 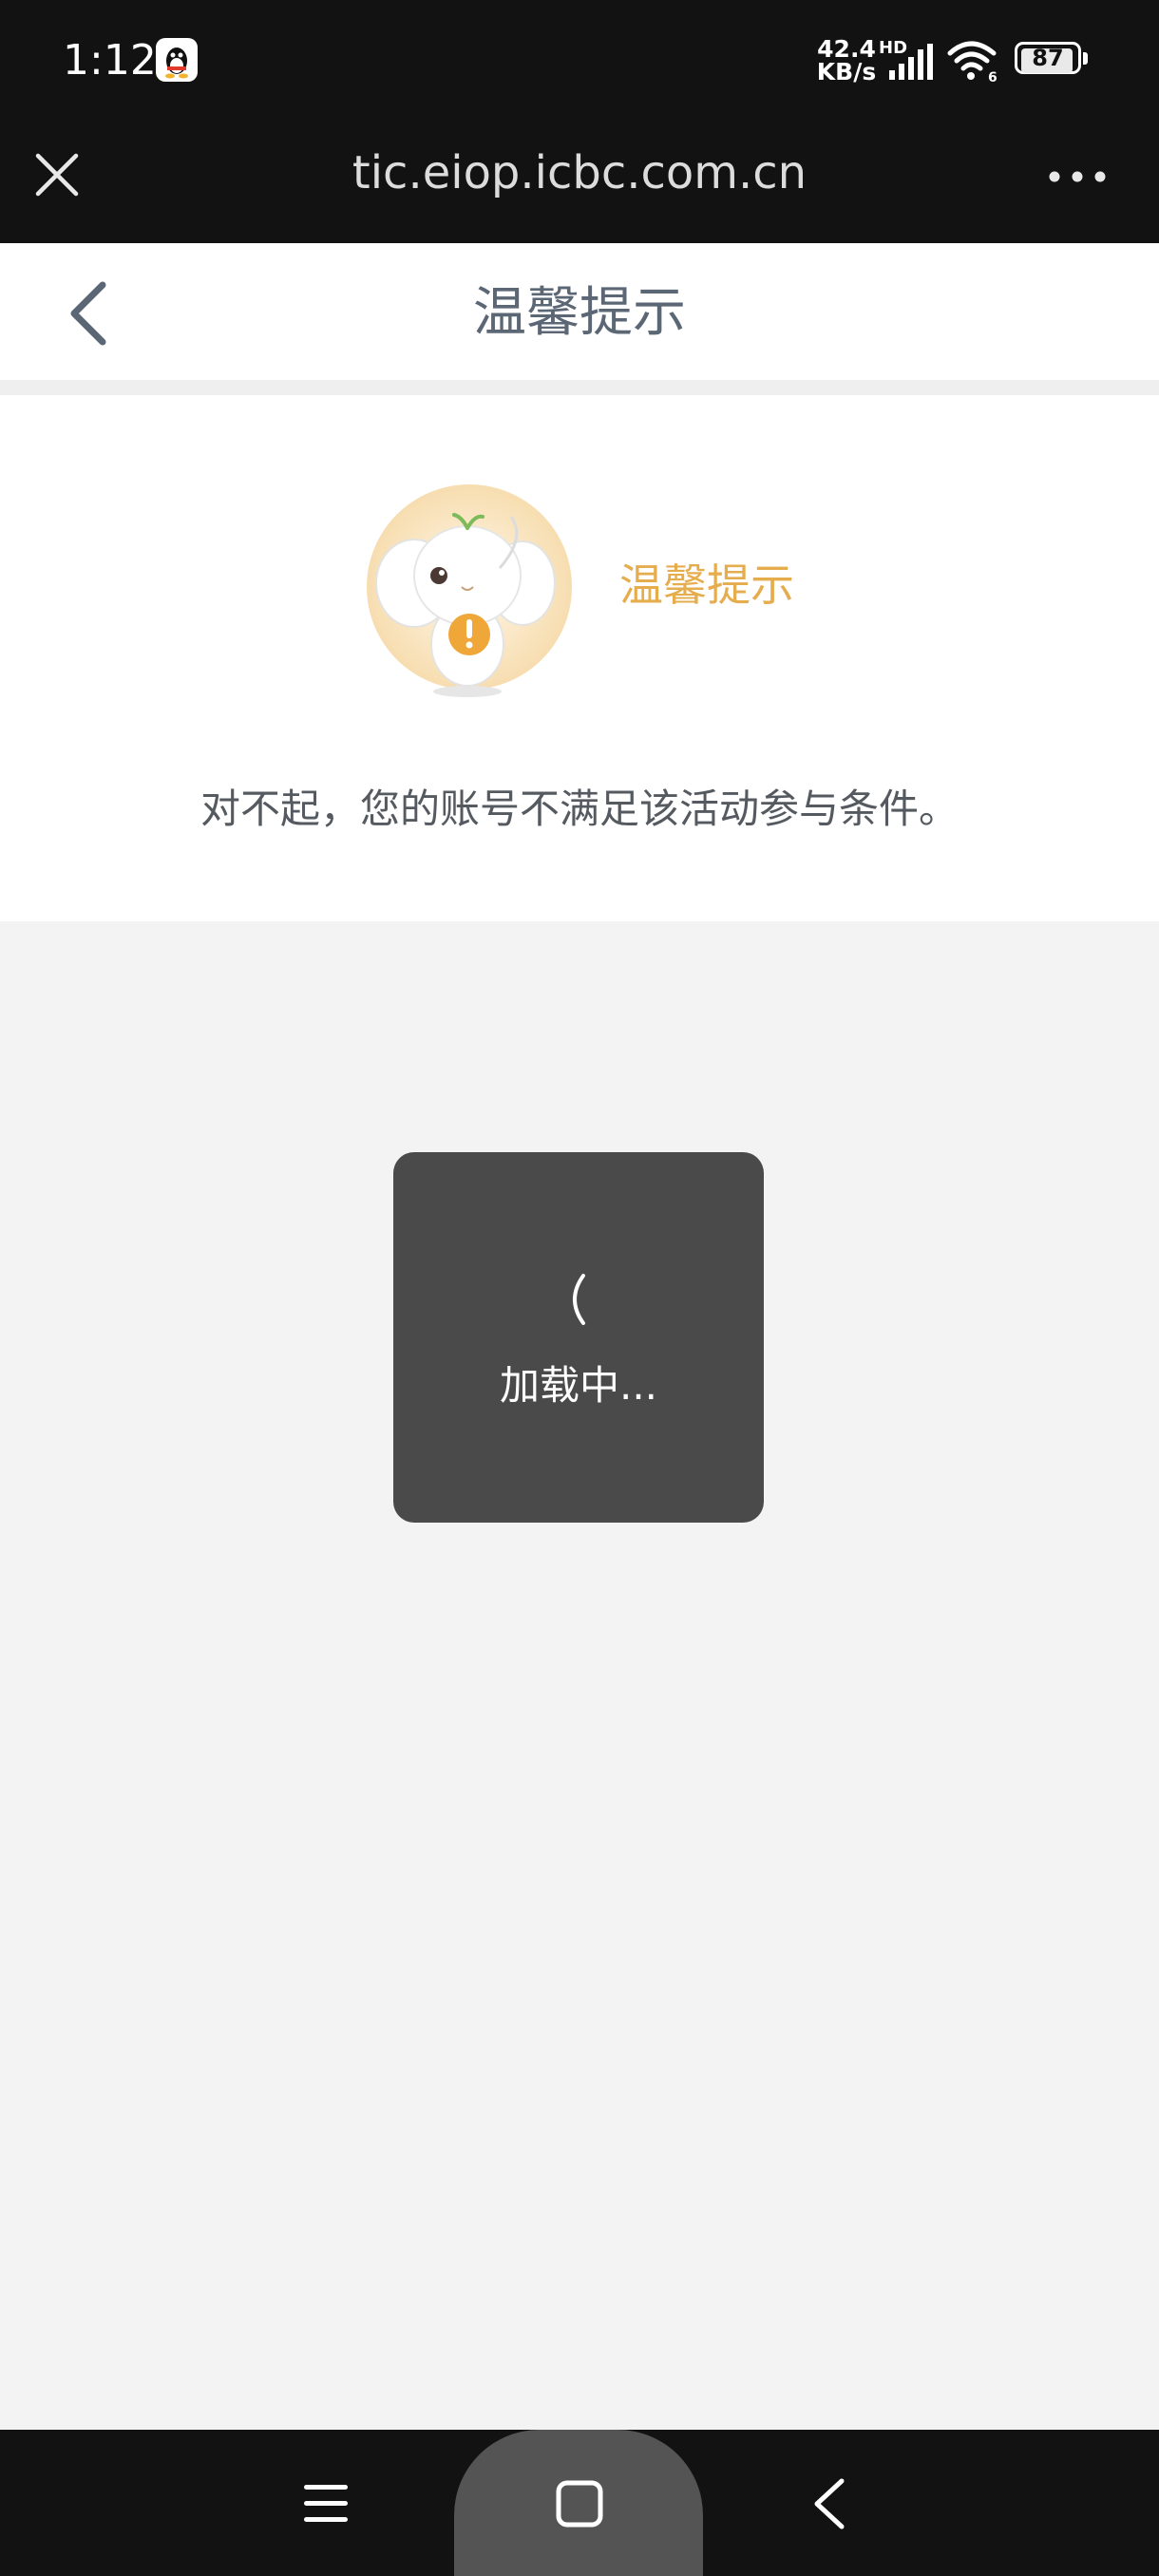 What do you see at coordinates (579, 61) in the screenshot?
I see `status-bar: 1:12 42.4 KB/s HD 6 87` at bounding box center [579, 61].